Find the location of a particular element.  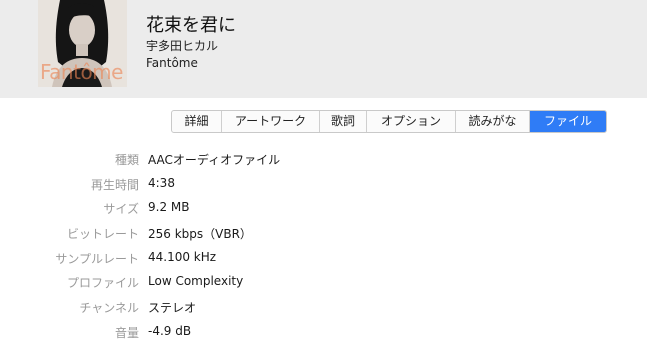

profile-label: プロファイル is located at coordinates (102, 283).